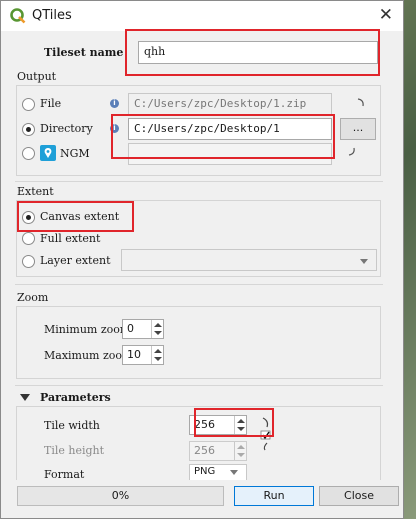 This screenshot has height=519, width=416. Describe the element at coordinates (75, 216) in the screenshot. I see `highlight-canvas-extent` at that location.